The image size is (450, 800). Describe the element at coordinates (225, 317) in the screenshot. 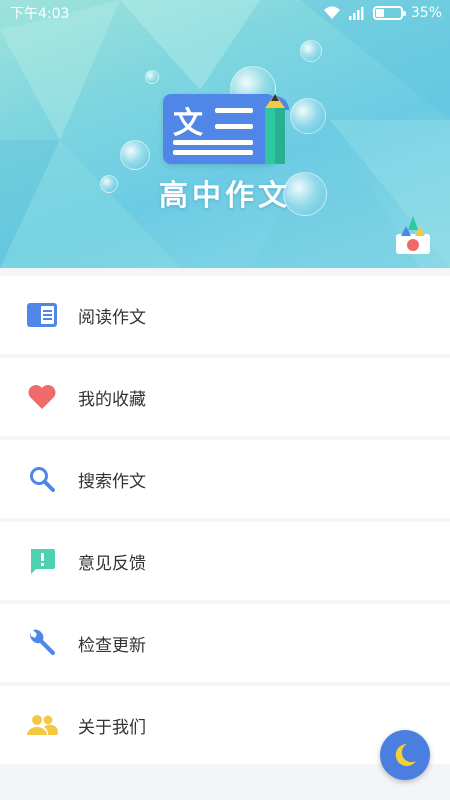

I see `menu-item-read-essays: 阅读作文` at that location.